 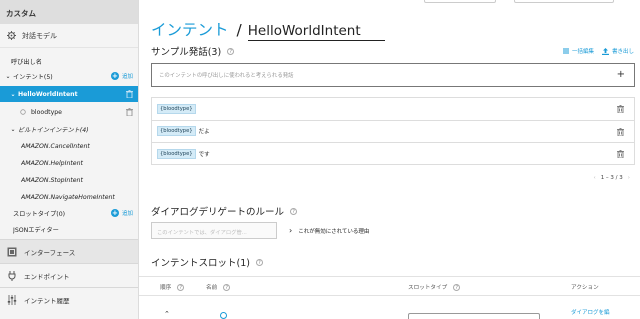 What do you see at coordinates (69, 229) in the screenshot?
I see `sidebar-item-json-editor: JSONエディター` at bounding box center [69, 229].